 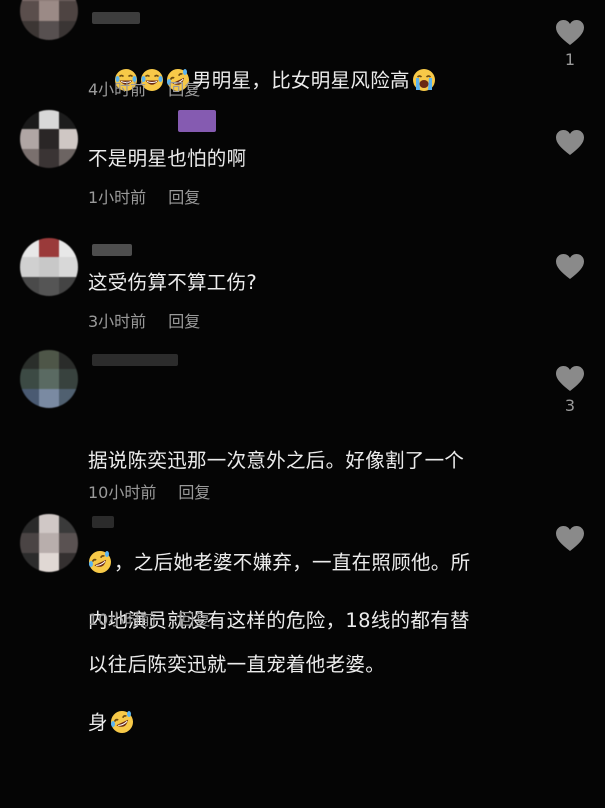 What do you see at coordinates (302, 55) in the screenshot?
I see `comment-item: 男明星，比女明星风险高 4小时前 回复 1` at bounding box center [302, 55].